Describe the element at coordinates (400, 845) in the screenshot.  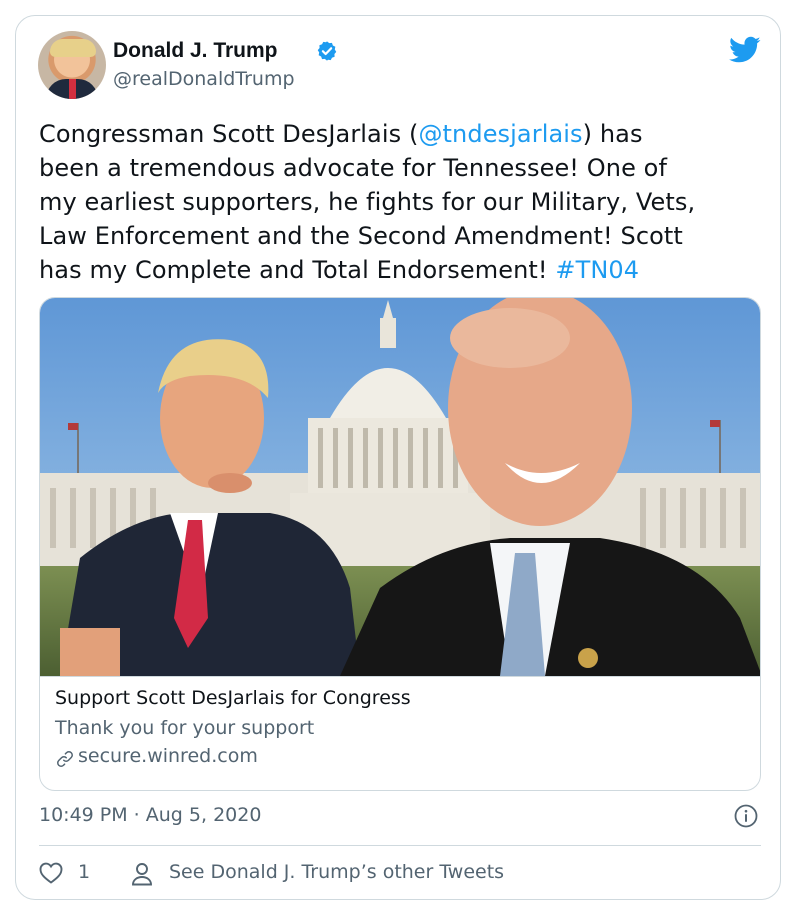
I see `divider` at that location.